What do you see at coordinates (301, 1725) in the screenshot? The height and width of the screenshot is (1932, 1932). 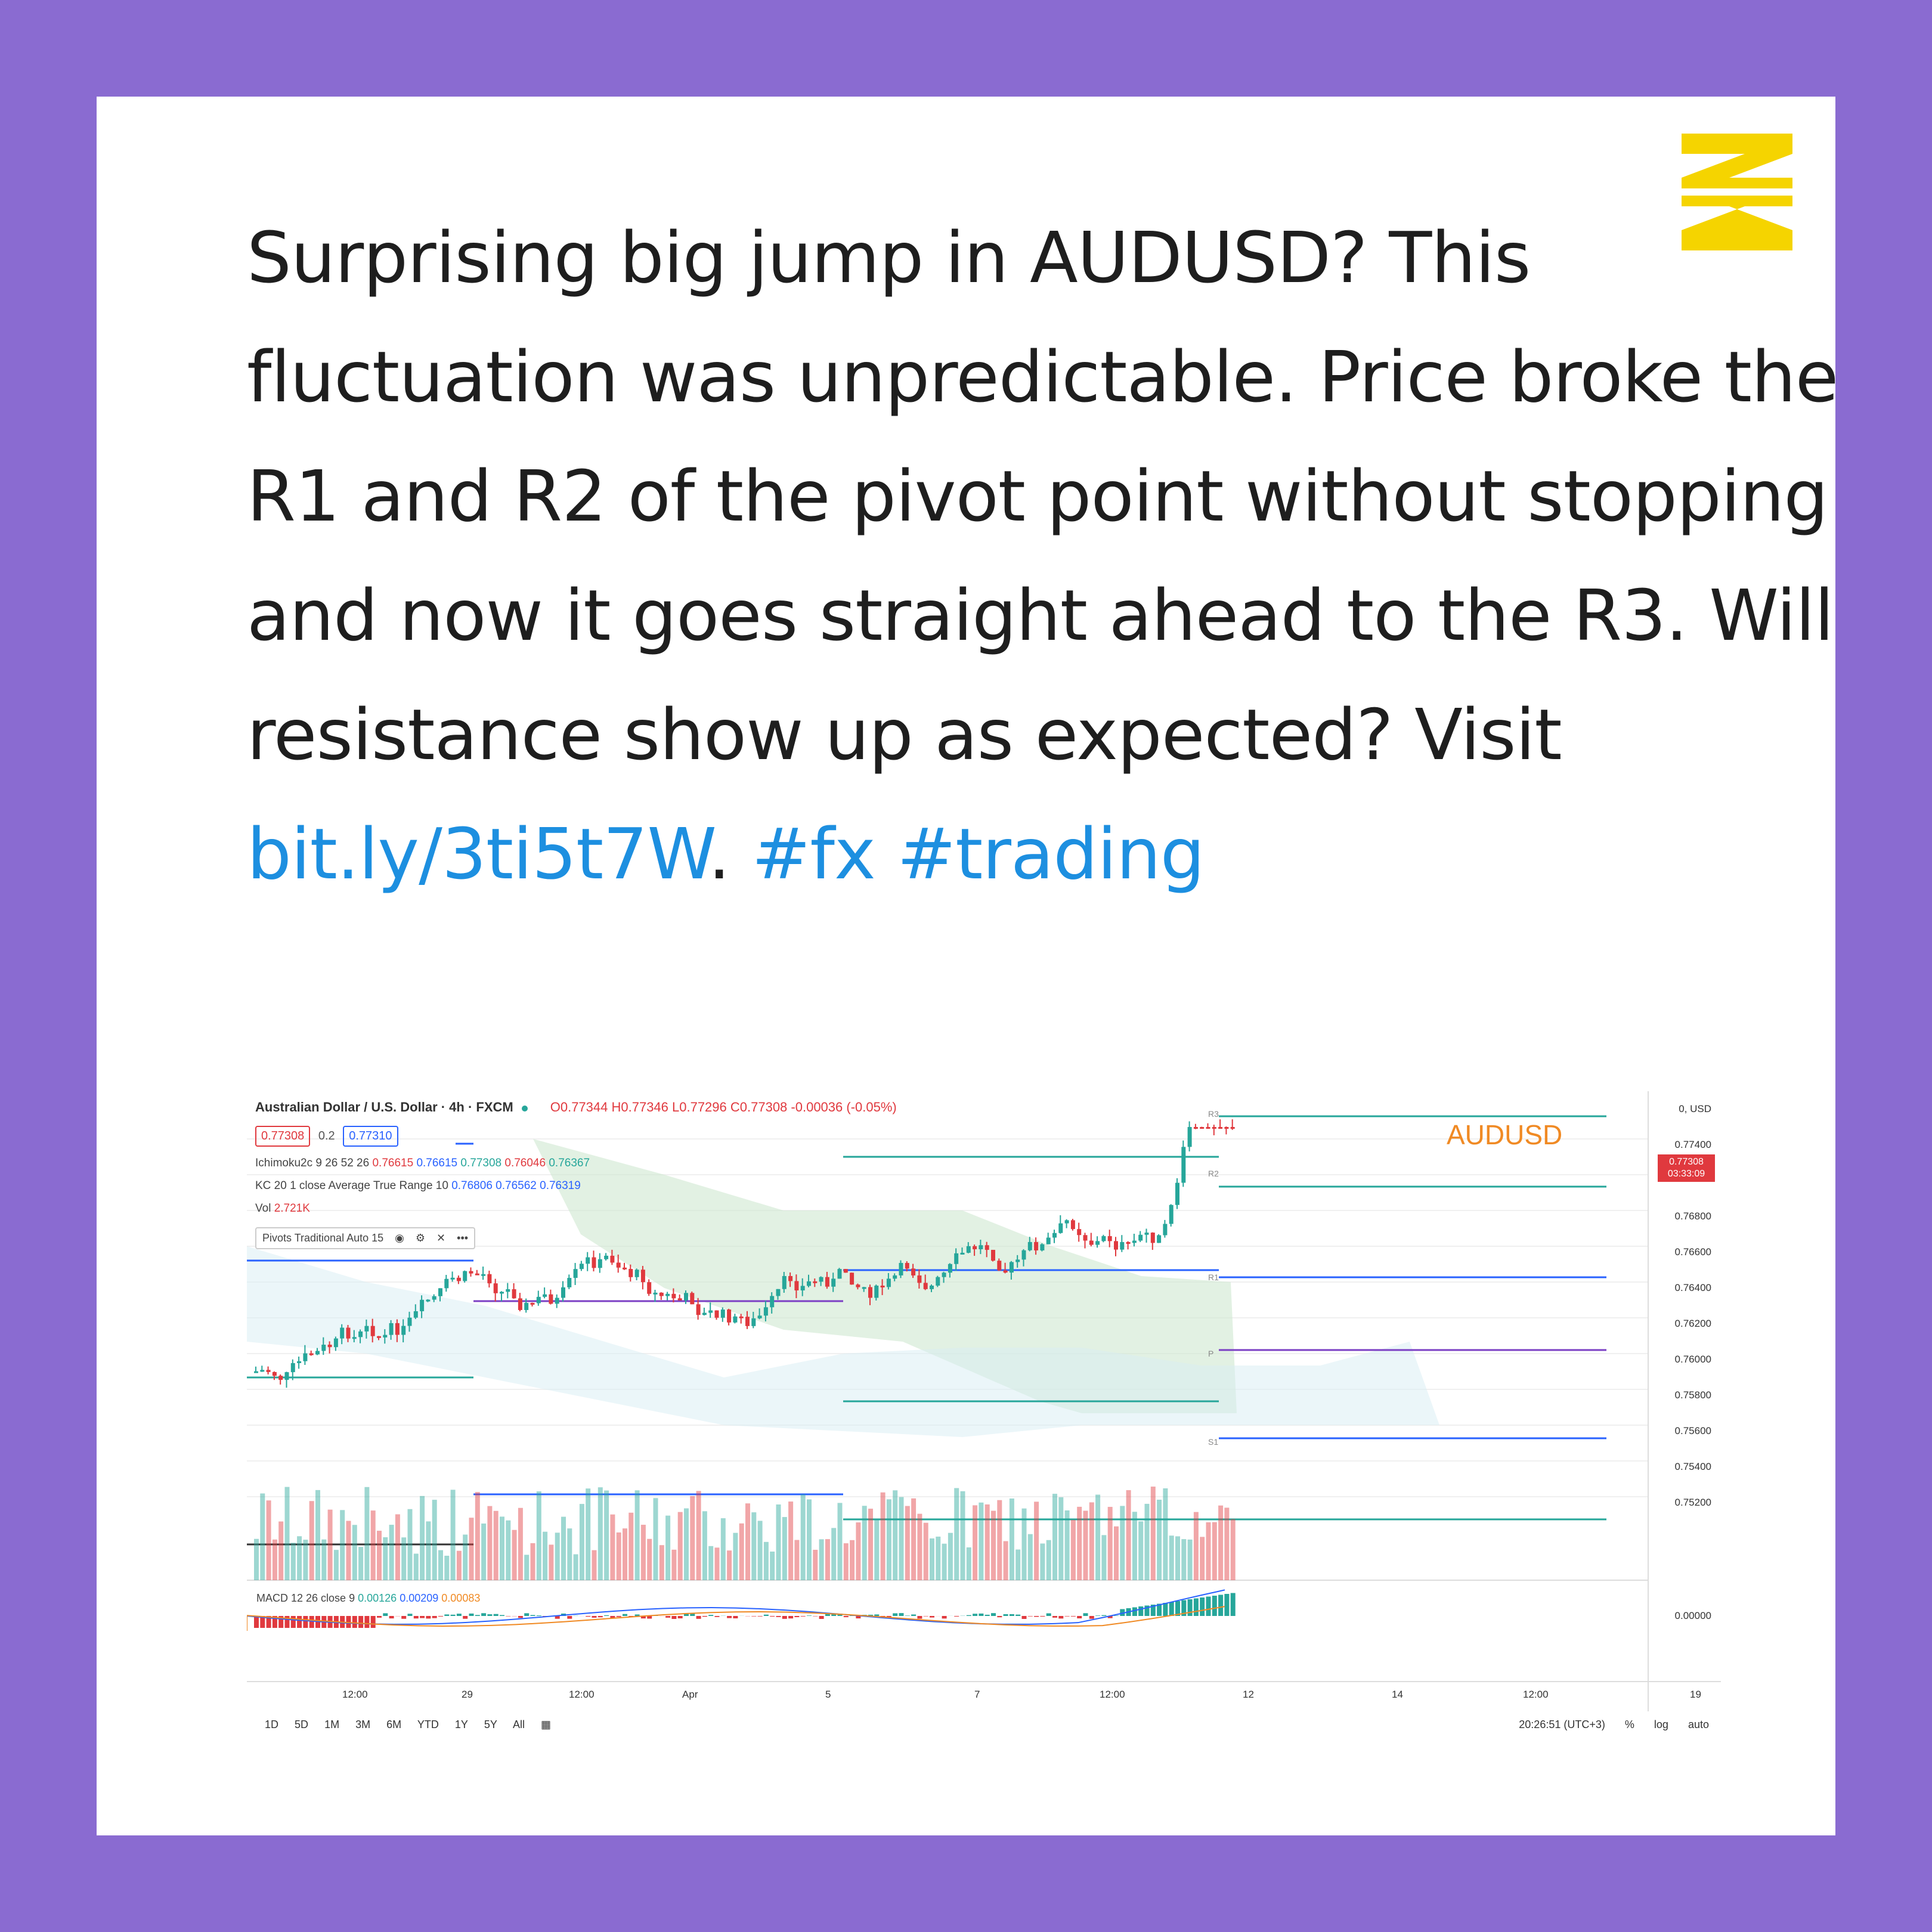 I see `range-5d: 5D` at bounding box center [301, 1725].